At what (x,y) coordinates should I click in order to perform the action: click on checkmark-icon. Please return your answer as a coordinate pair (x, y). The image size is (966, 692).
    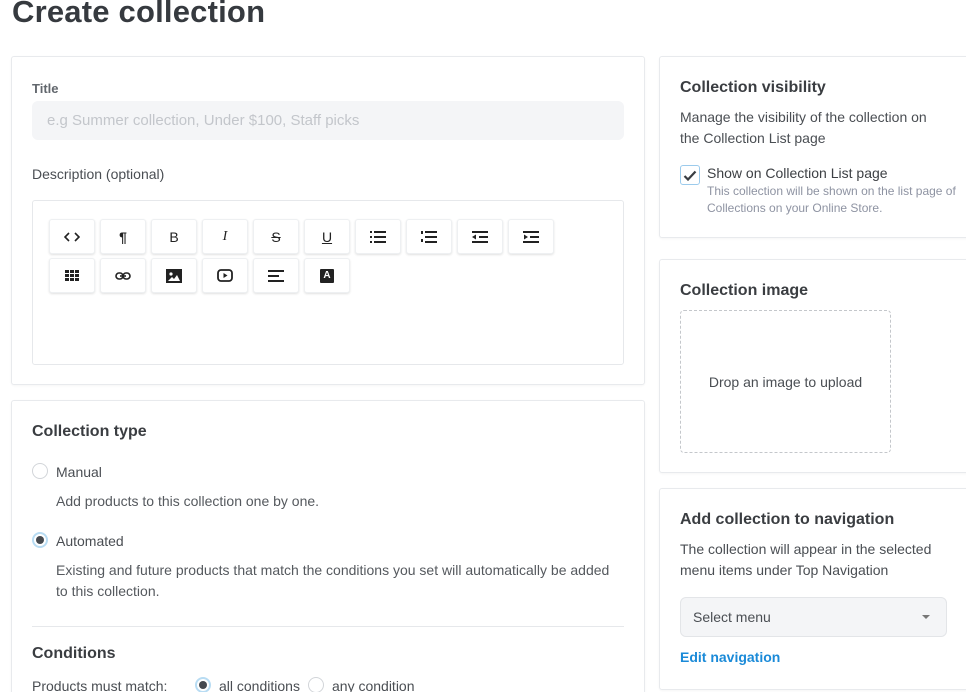
    Looking at the image, I should click on (690, 175).